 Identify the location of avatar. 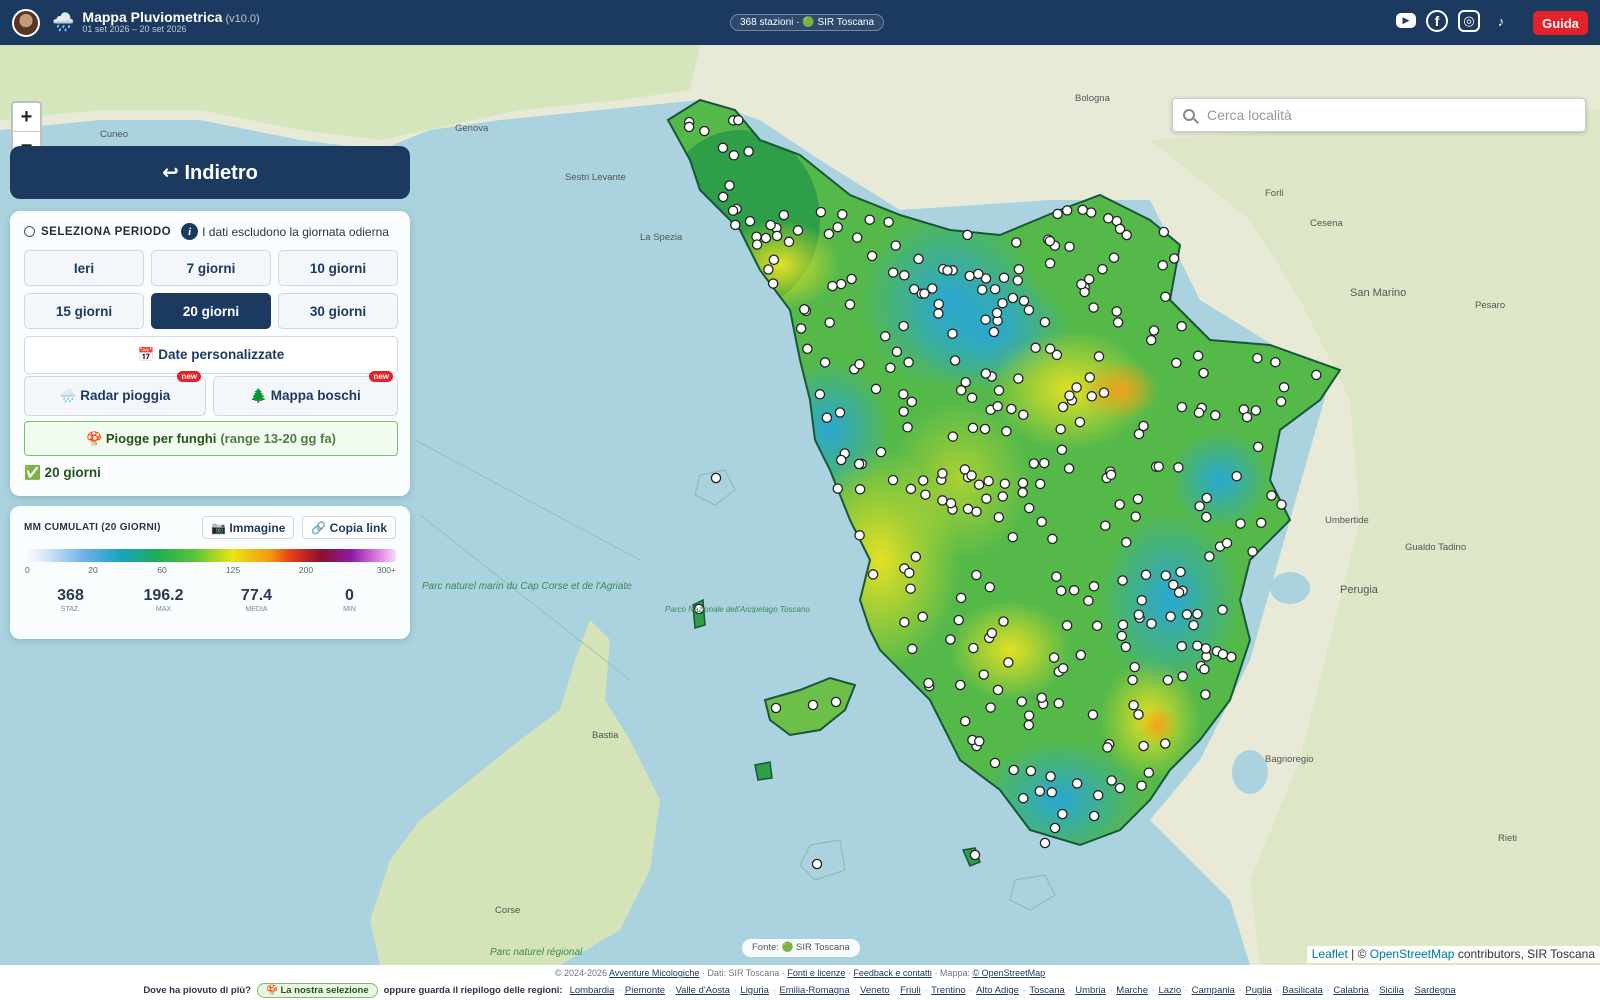
(26, 22).